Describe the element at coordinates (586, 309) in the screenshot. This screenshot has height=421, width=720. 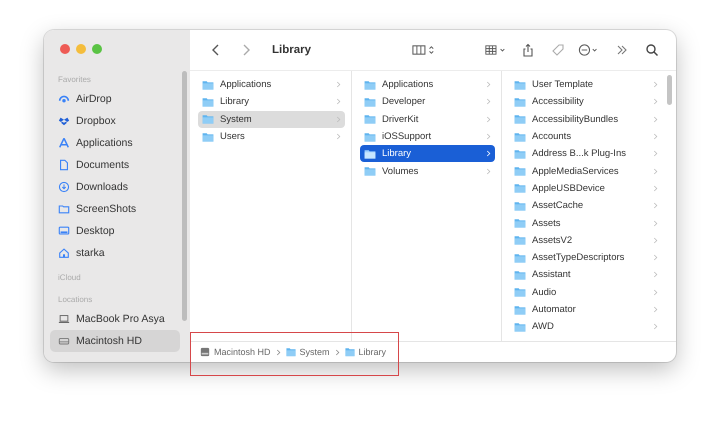
I see `folder-row: Automator` at that location.